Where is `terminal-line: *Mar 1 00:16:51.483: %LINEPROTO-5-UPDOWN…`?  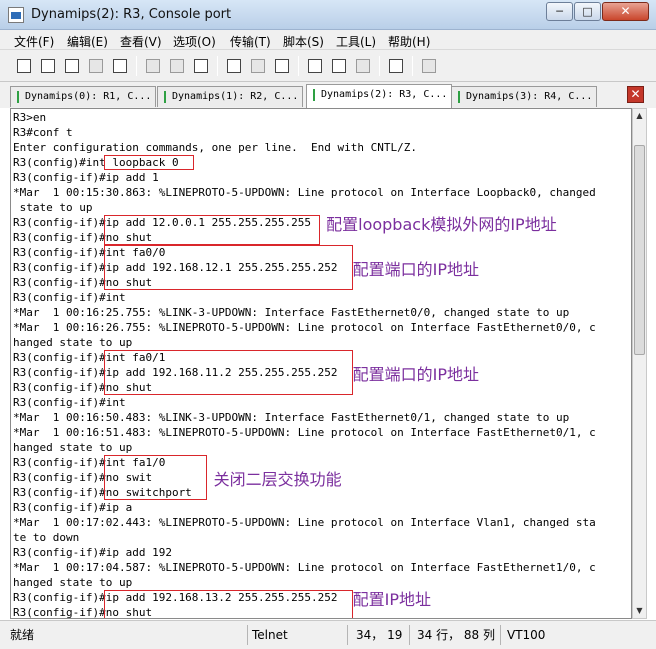 terminal-line: *Mar 1 00:16:51.483: %LINEPROTO-5-UPDOWN… is located at coordinates (304, 432).